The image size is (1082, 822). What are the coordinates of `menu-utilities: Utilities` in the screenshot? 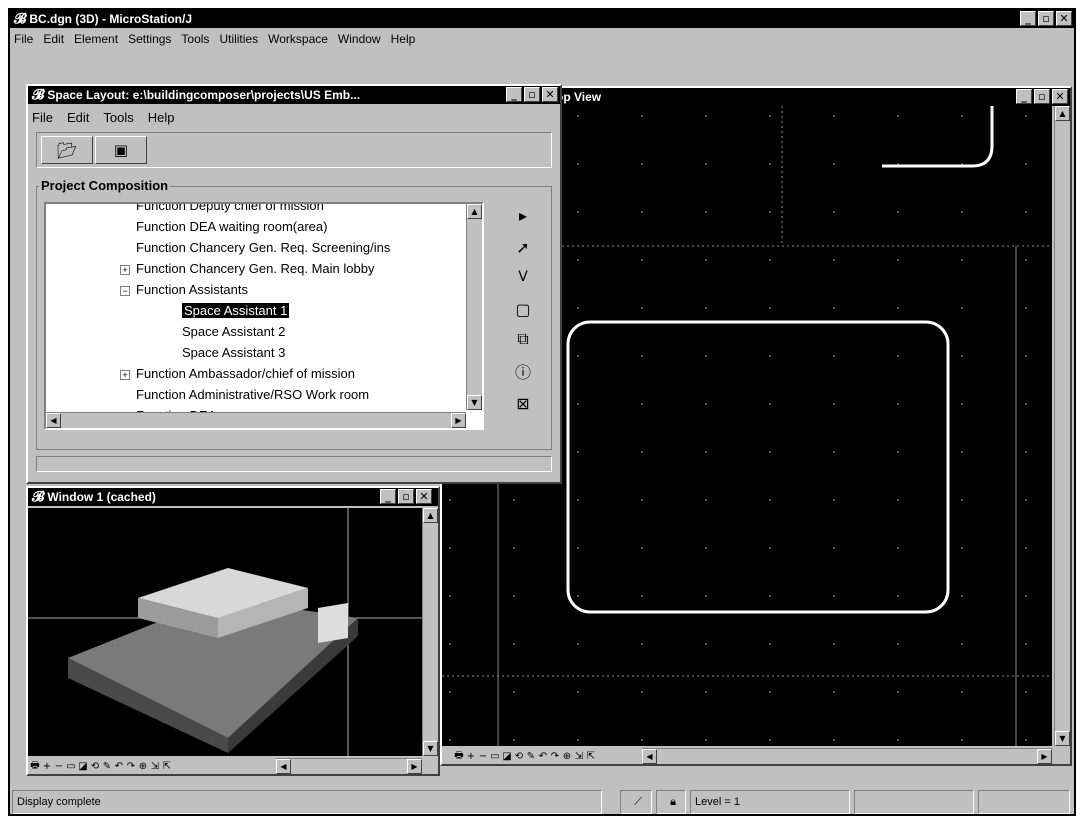 It's located at (238, 39).